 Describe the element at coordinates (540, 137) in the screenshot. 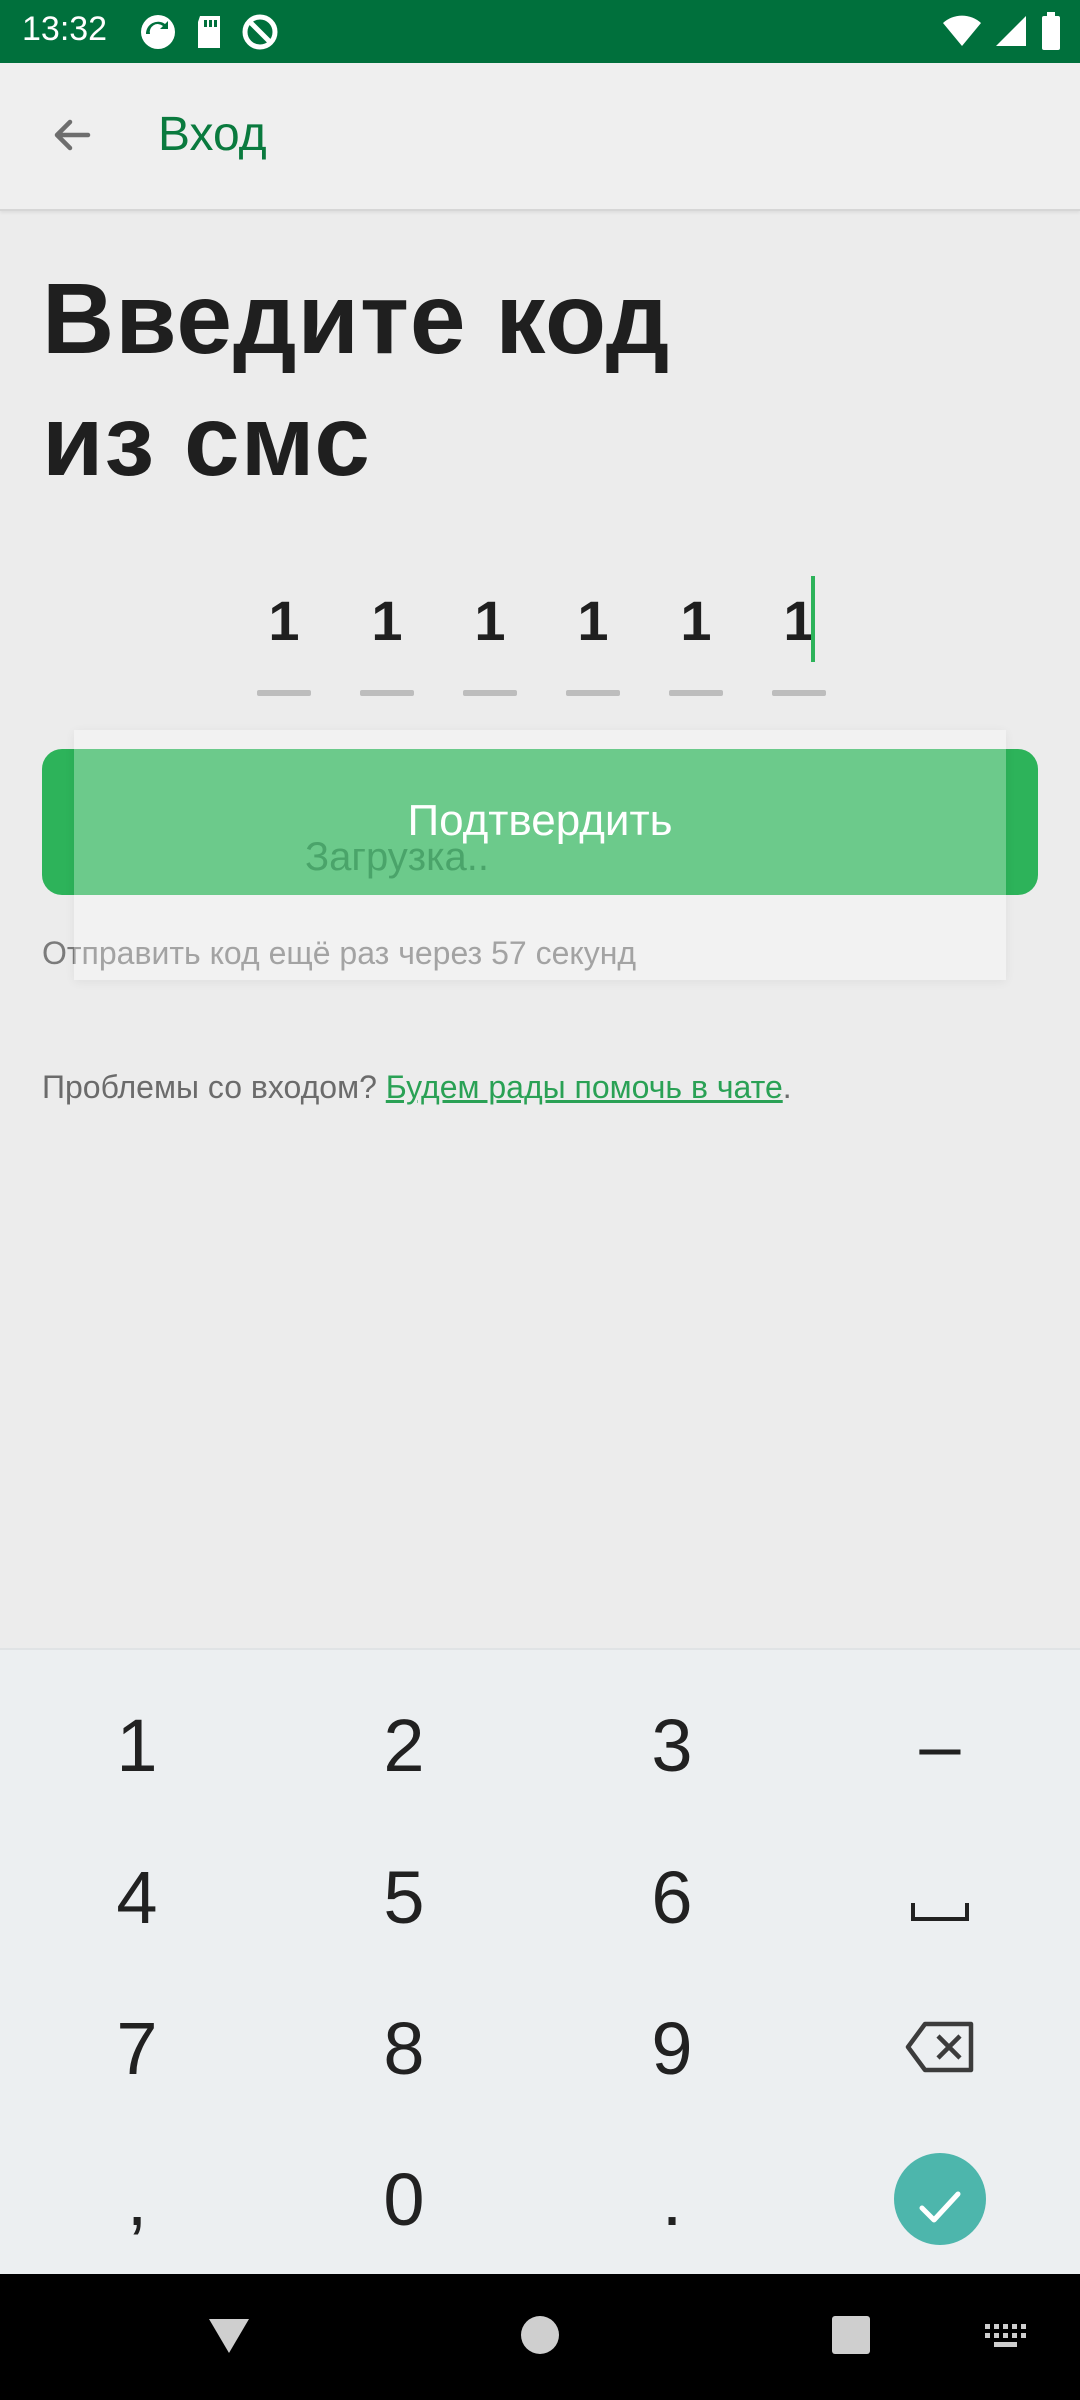

I see `app-bar: Вход` at that location.